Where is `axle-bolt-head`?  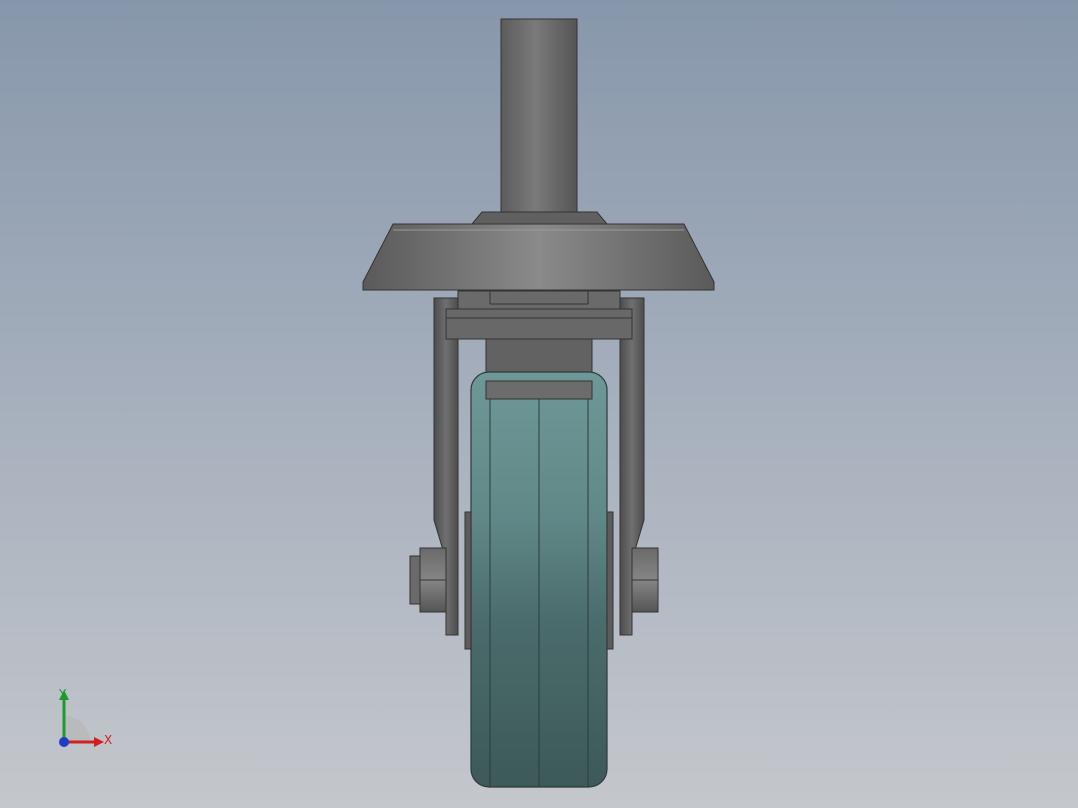 axle-bolt-head is located at coordinates (415, 580).